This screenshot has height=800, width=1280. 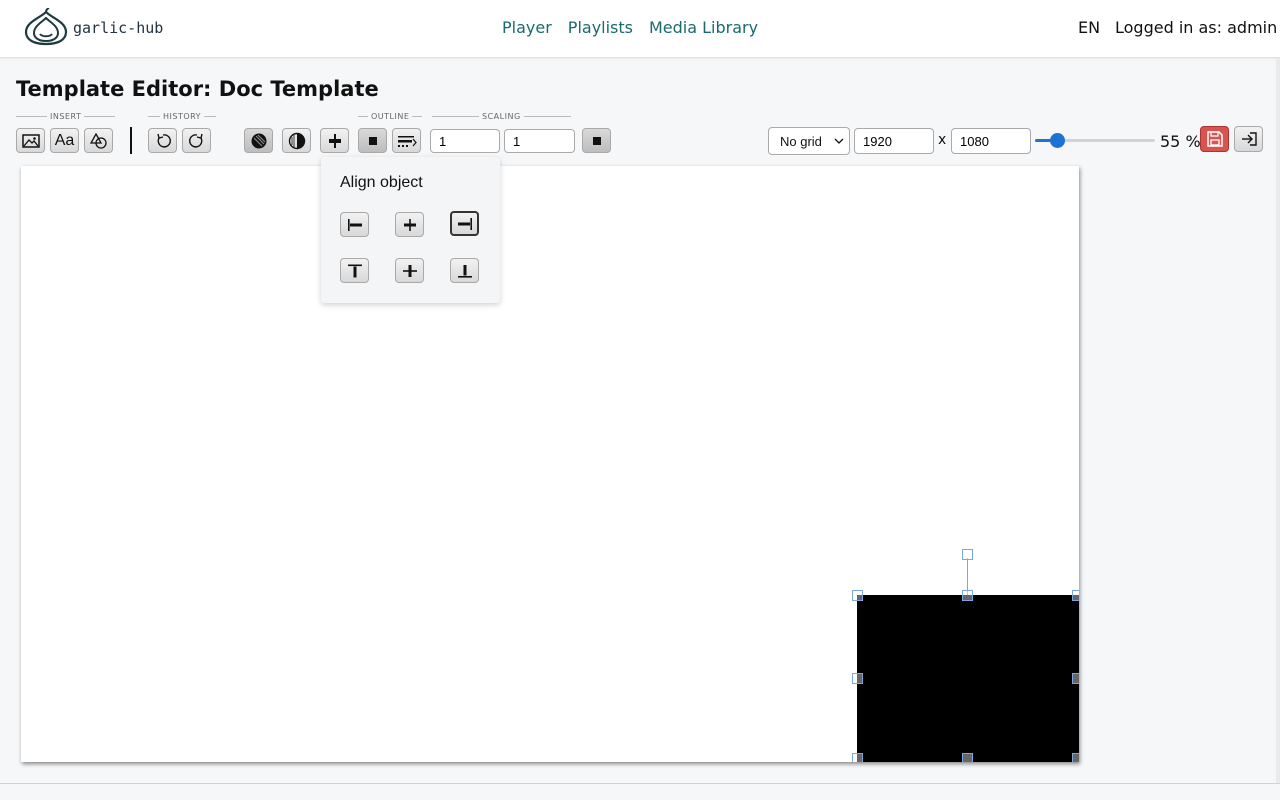 What do you see at coordinates (894, 141) in the screenshot?
I see `canvas-width-input` at bounding box center [894, 141].